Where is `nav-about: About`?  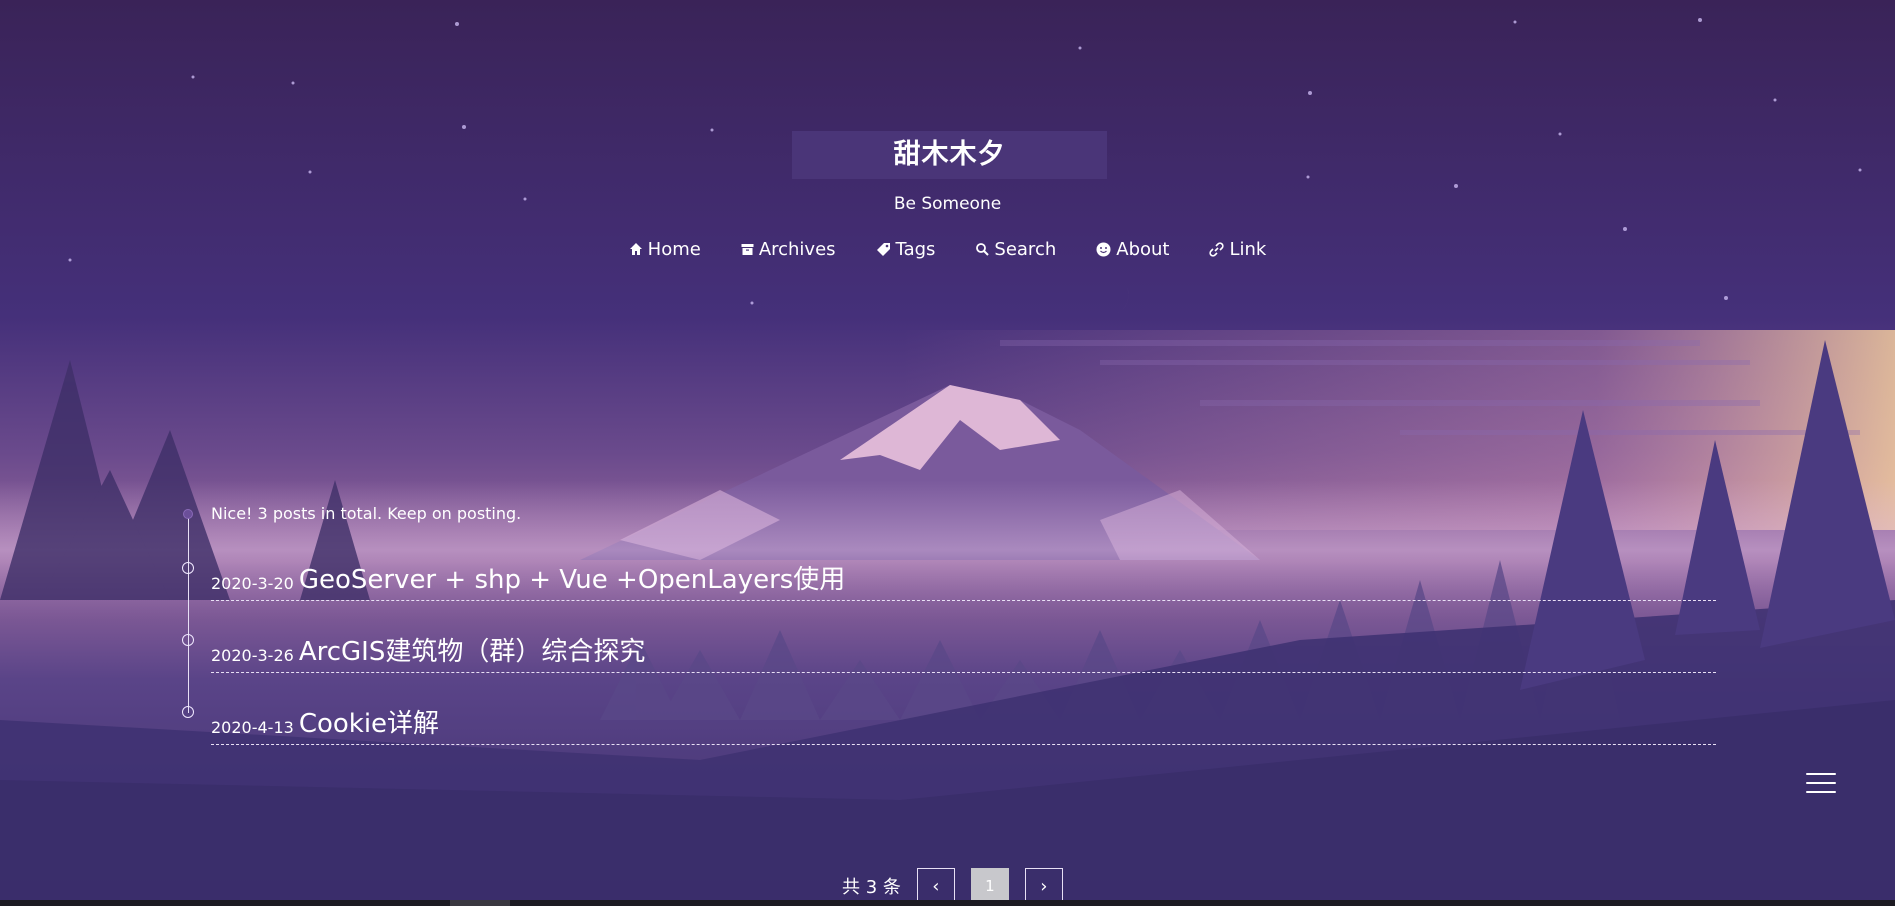 nav-about: About is located at coordinates (1132, 249).